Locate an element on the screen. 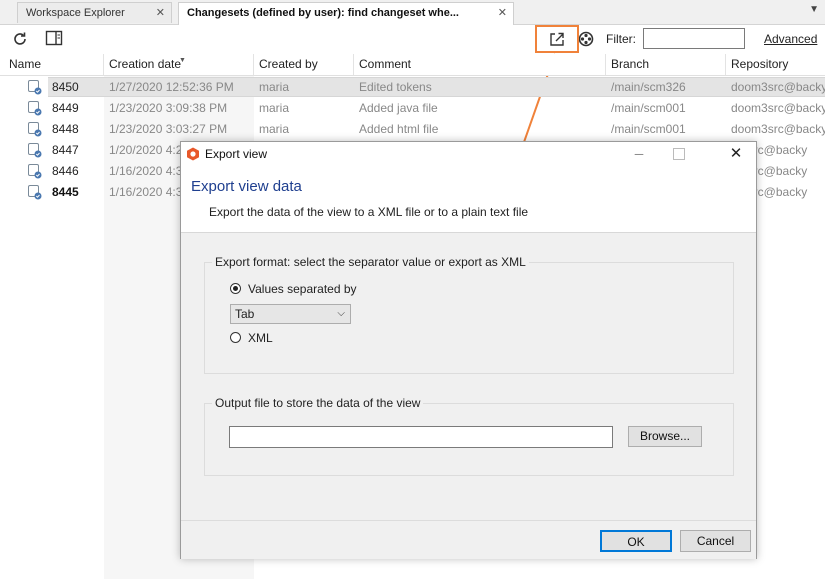 This screenshot has width=825, height=579. advanced-label: Advanced is located at coordinates (791, 39).